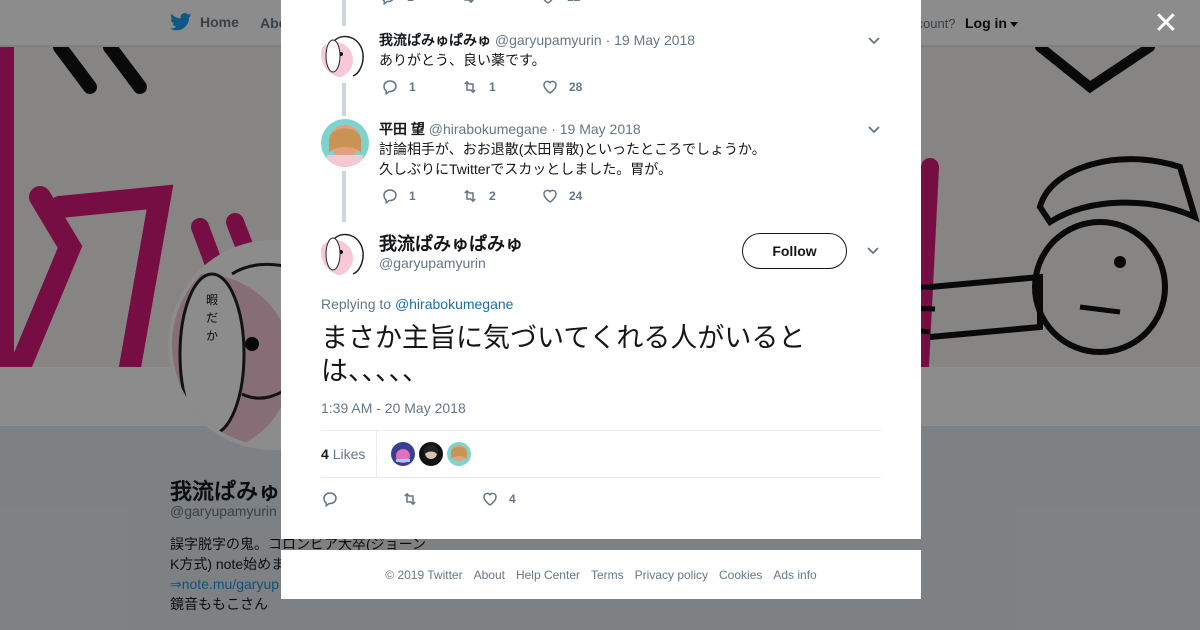 The width and height of the screenshot is (1200, 630). I want to click on footer-link-terms: Terms, so click(607, 575).